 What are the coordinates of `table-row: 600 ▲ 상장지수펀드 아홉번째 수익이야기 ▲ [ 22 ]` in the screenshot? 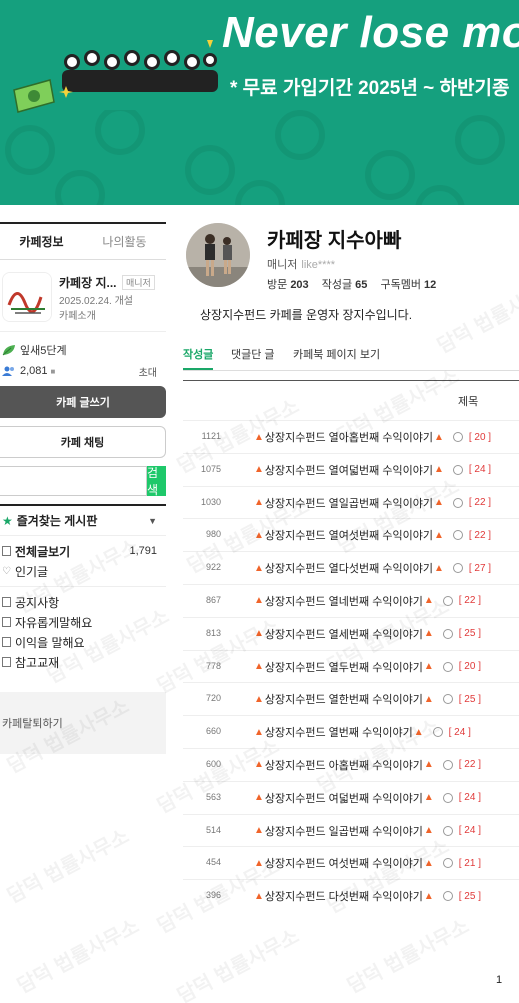 It's located at (351, 764).